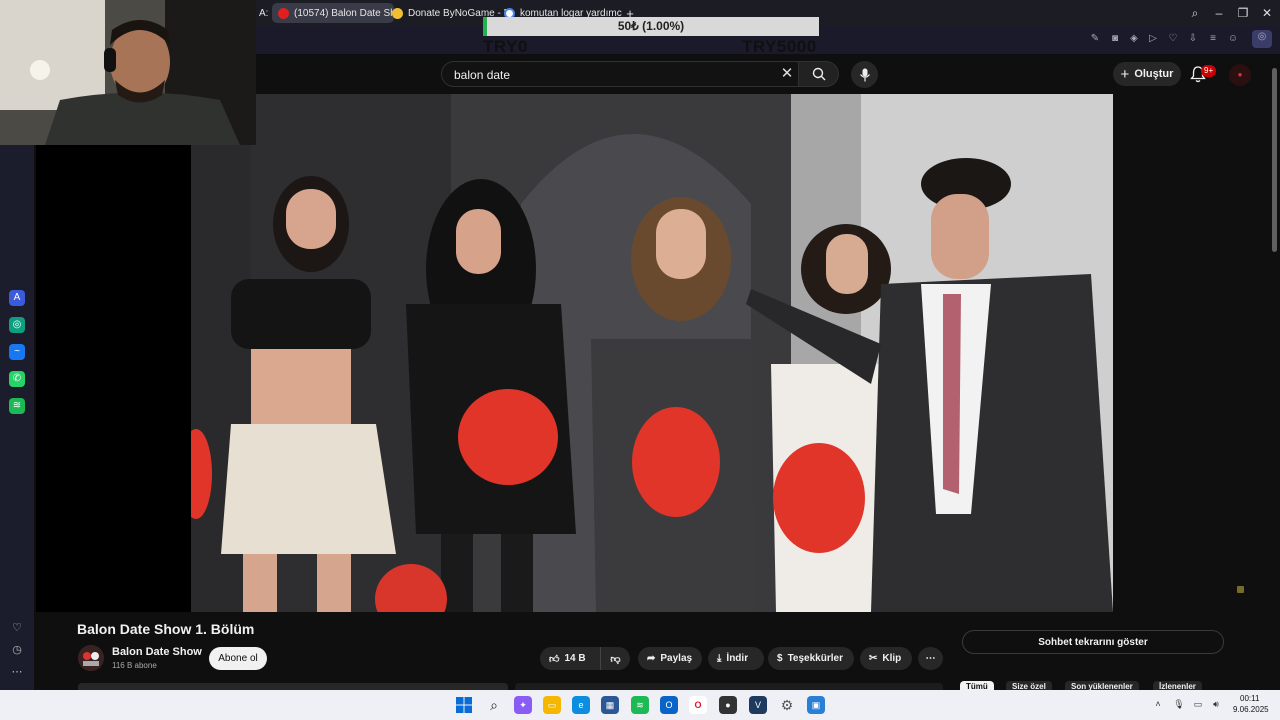 The height and width of the screenshot is (720, 1280). I want to click on sidebar-history-icon: ◷, so click(17, 650).